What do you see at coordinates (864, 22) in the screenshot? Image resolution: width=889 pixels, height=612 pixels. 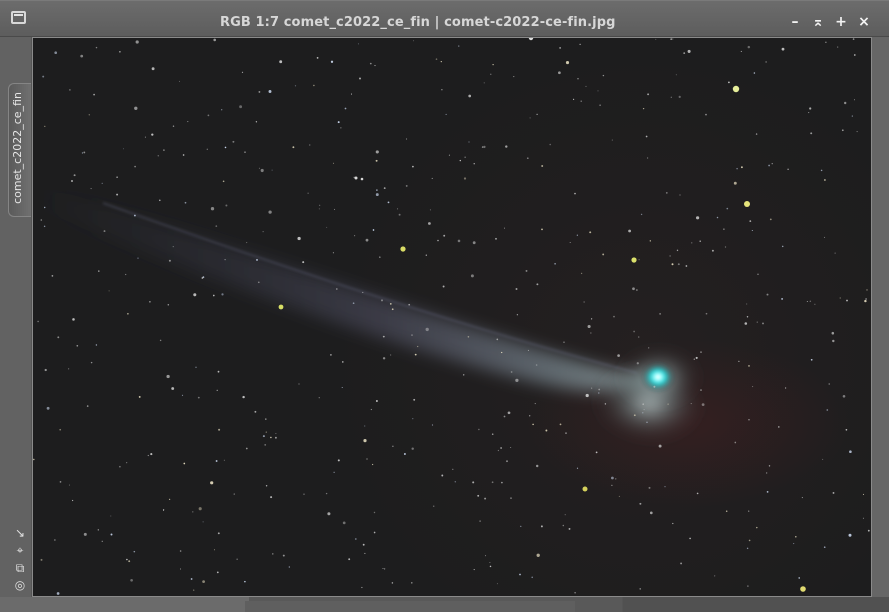 I see `close-button: ×` at bounding box center [864, 22].